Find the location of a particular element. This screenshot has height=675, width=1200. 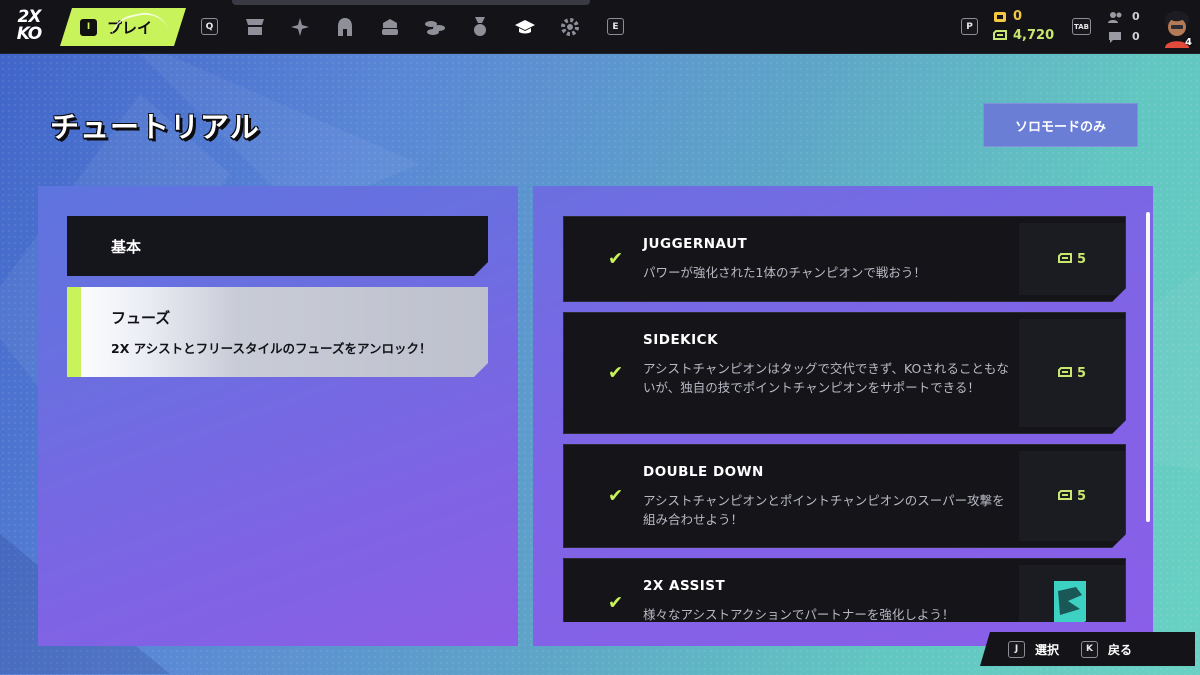

keybind-q: Q is located at coordinates (209, 26).